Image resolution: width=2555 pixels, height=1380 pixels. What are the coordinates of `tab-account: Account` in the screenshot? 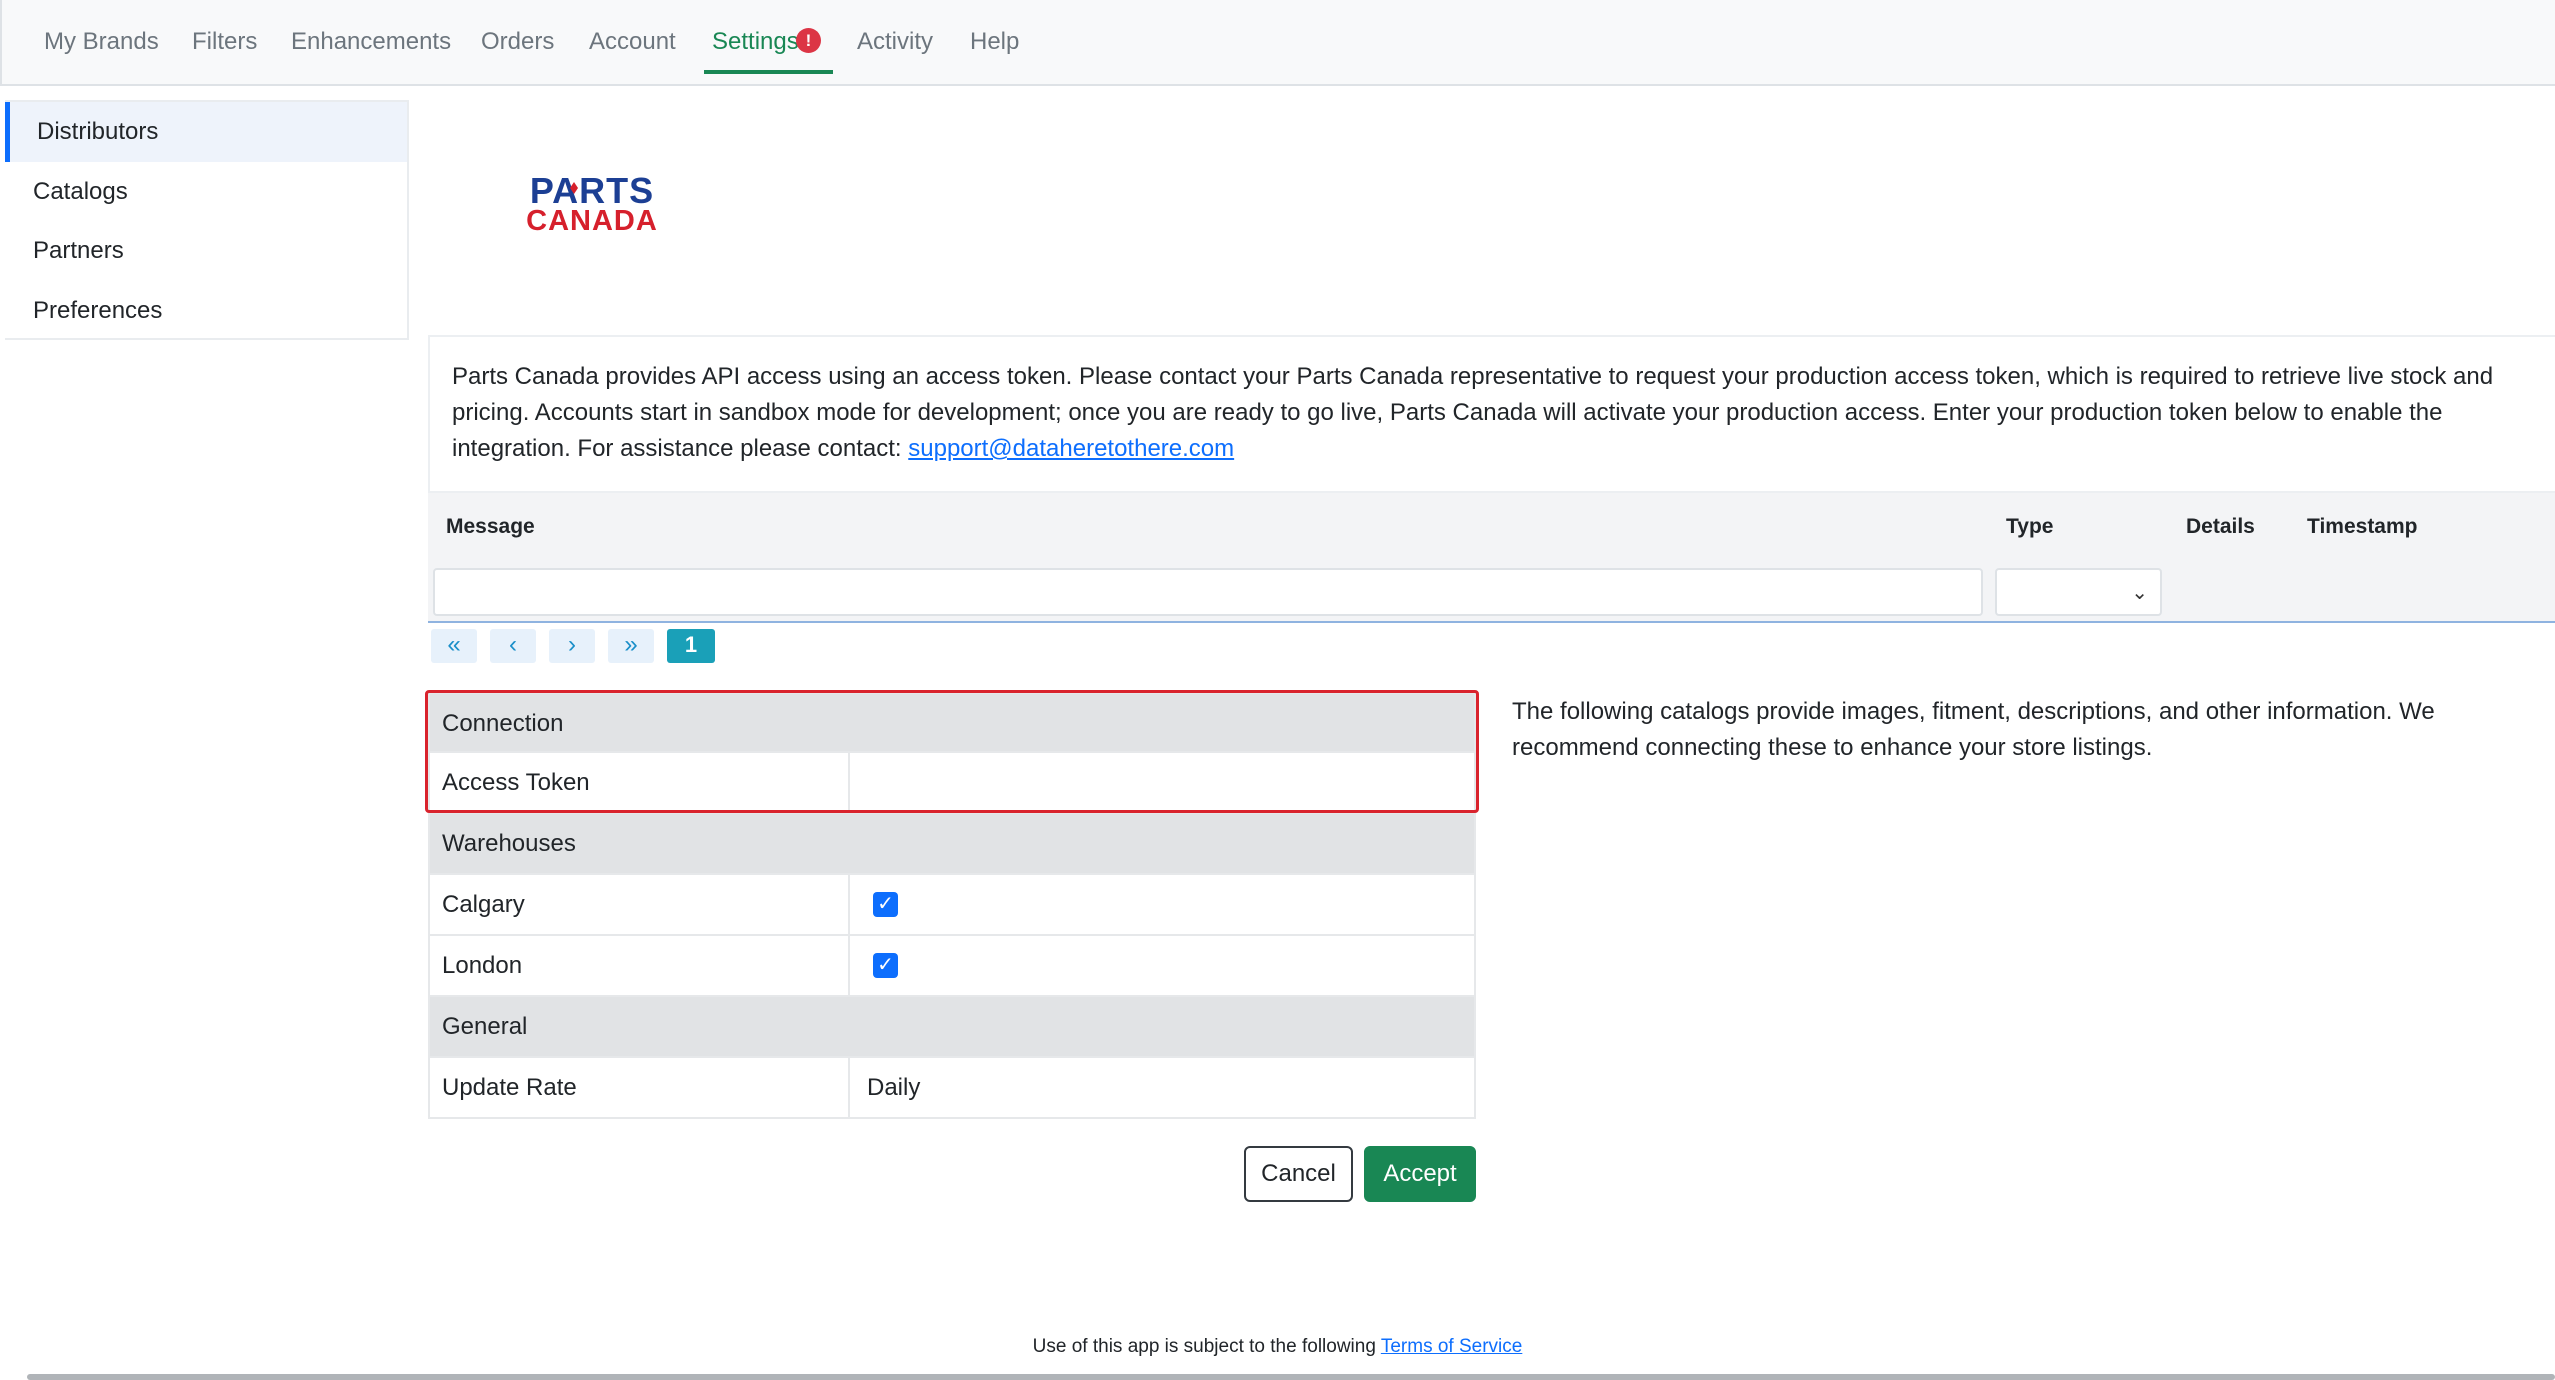 It's located at (632, 42).